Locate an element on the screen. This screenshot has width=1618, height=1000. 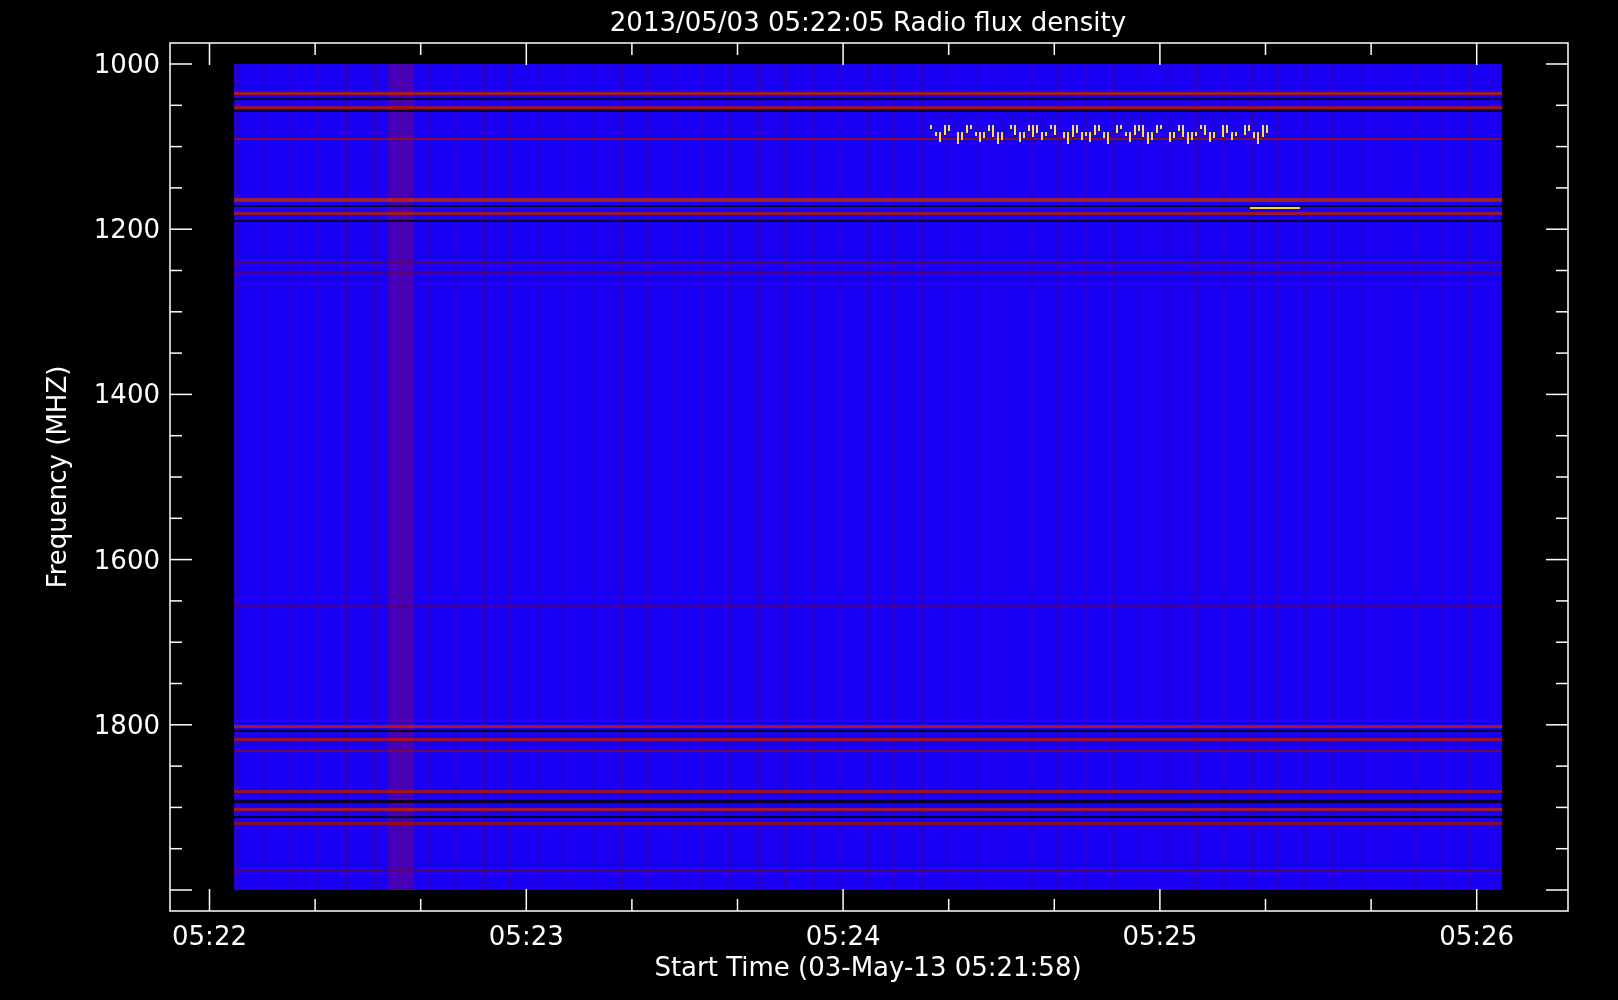
chart-title: 2013/05/03 05:22:05 Radio flux density is located at coordinates (868, 22).